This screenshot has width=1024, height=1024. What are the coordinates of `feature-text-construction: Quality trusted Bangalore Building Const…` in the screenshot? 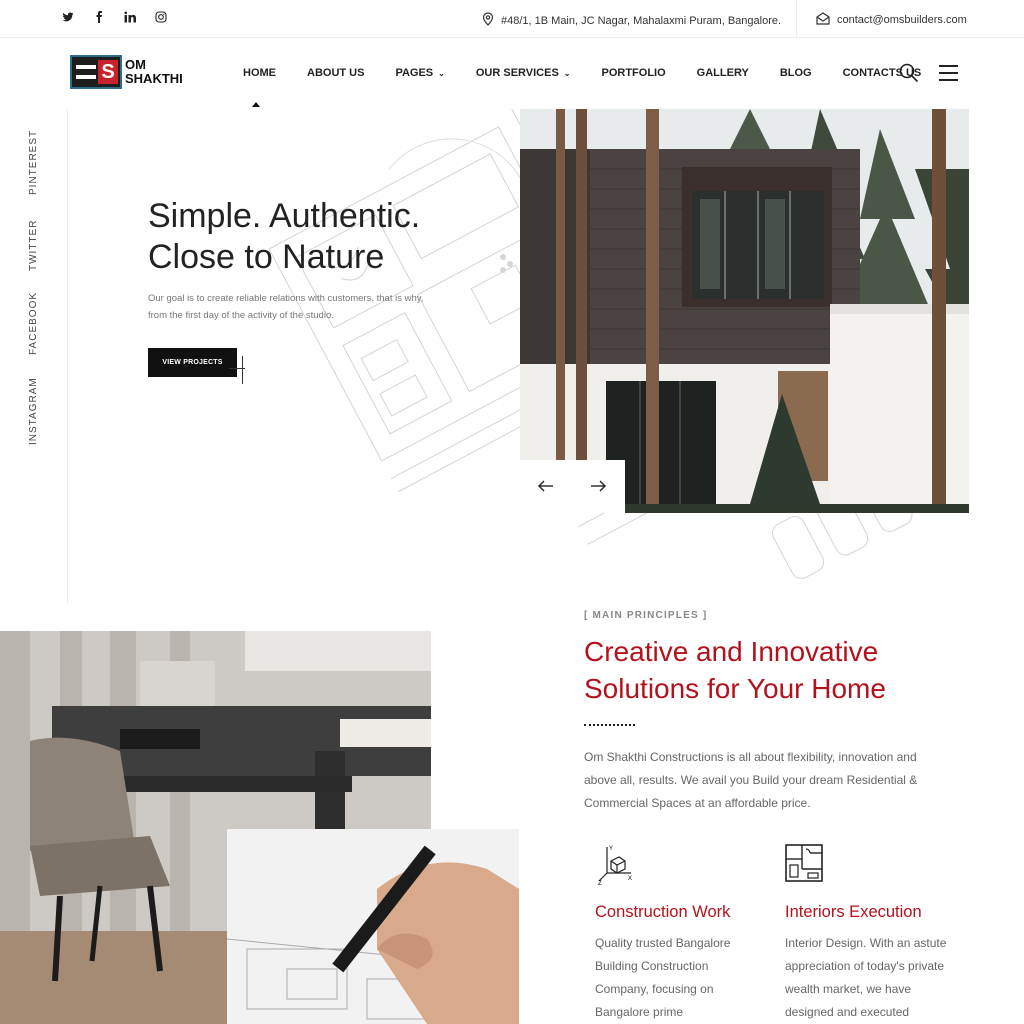 It's located at (663, 977).